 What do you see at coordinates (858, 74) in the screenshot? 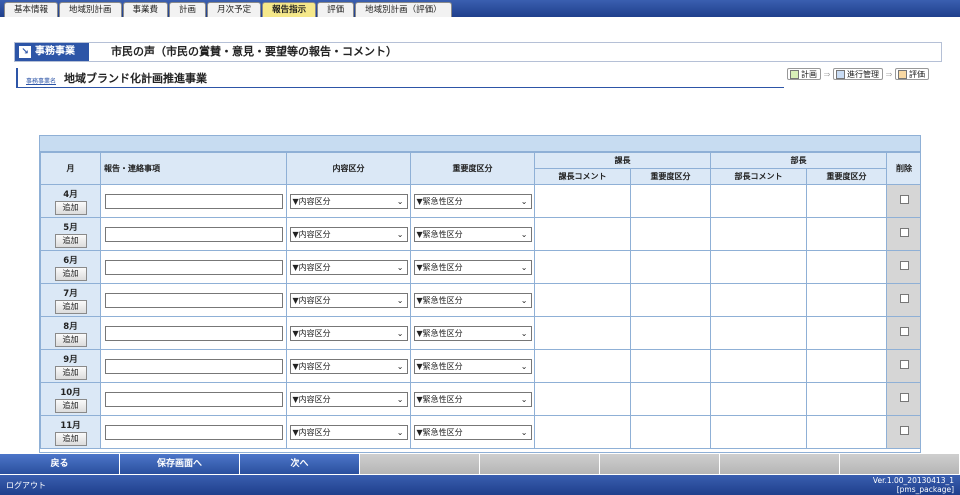
I see `workflow-steps: 計画 ⇒ 進行管理 ⇒ 評価` at bounding box center [858, 74].